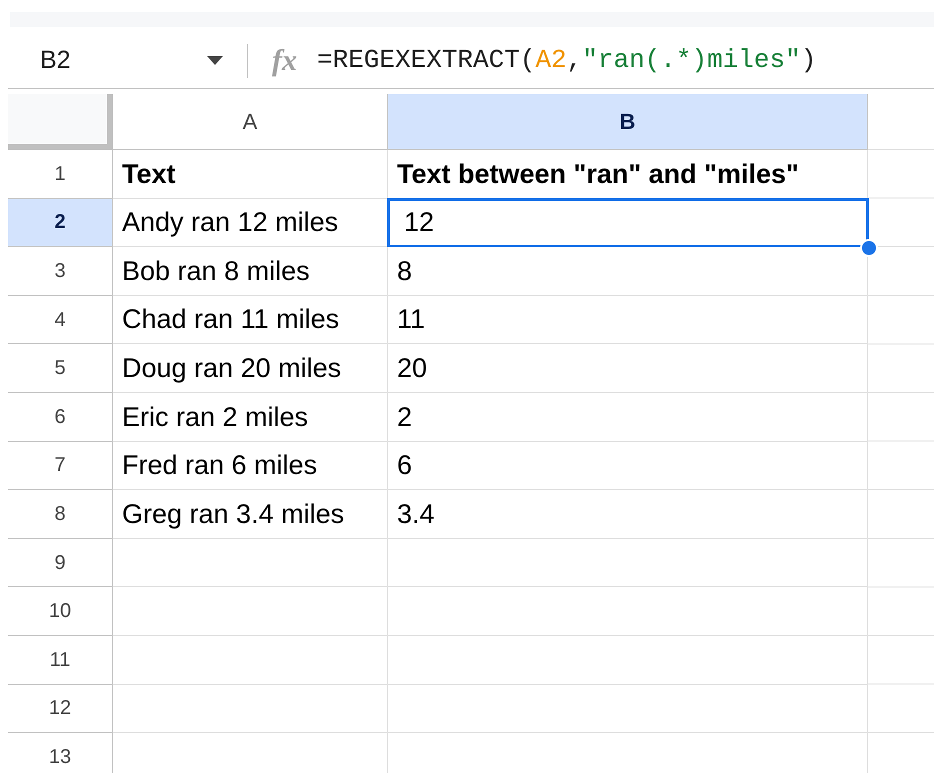  Describe the element at coordinates (60, 709) in the screenshot. I see `row-header: 12` at that location.